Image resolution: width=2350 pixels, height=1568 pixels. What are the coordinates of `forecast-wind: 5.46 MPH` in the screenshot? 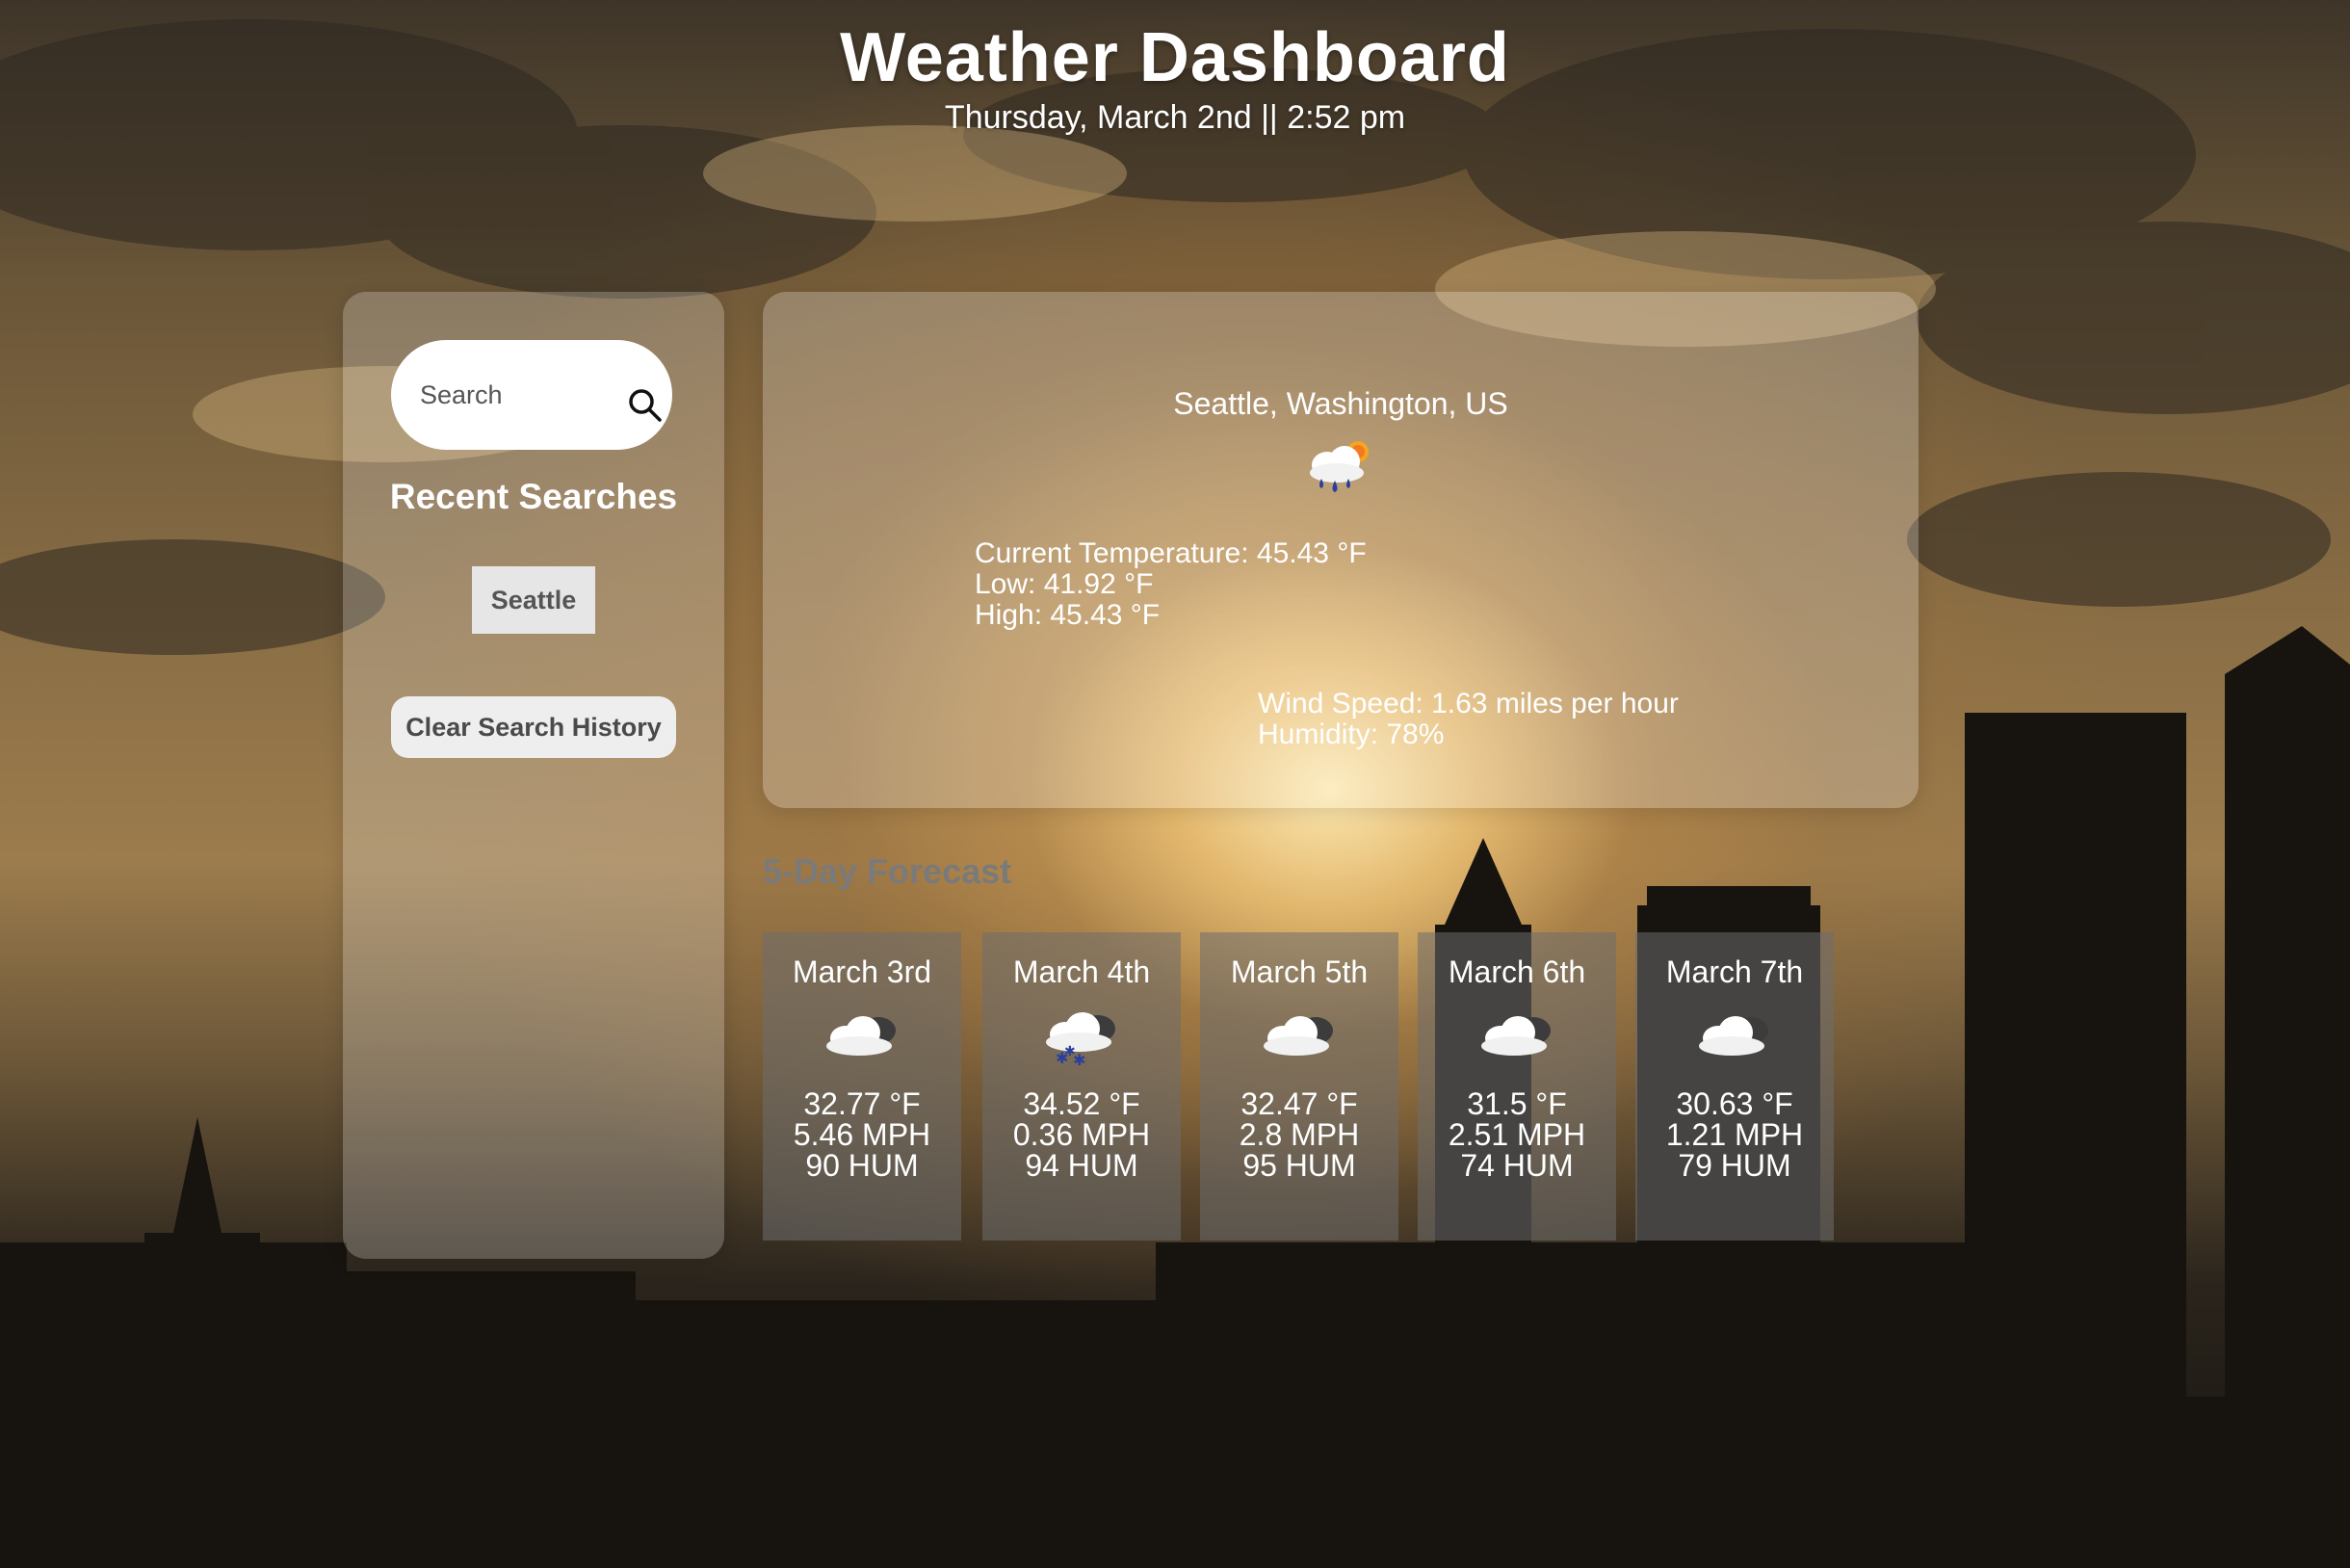 It's located at (862, 1134).